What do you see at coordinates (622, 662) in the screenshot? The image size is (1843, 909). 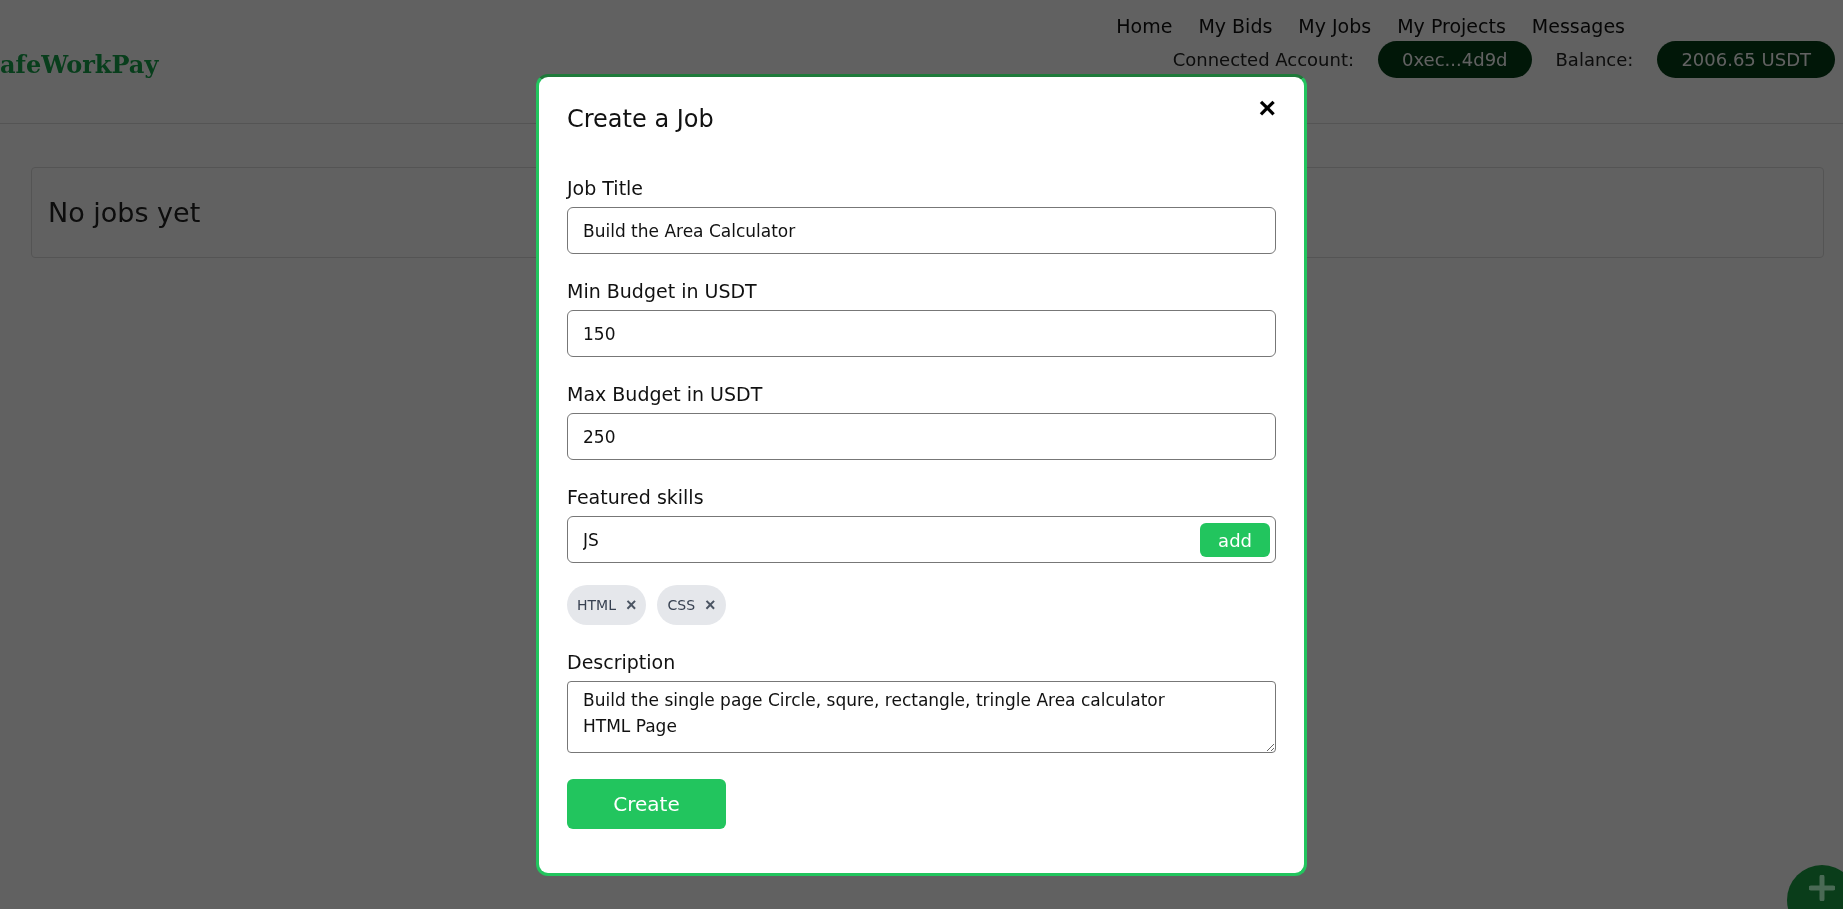 I see `field-label: Description` at bounding box center [622, 662].